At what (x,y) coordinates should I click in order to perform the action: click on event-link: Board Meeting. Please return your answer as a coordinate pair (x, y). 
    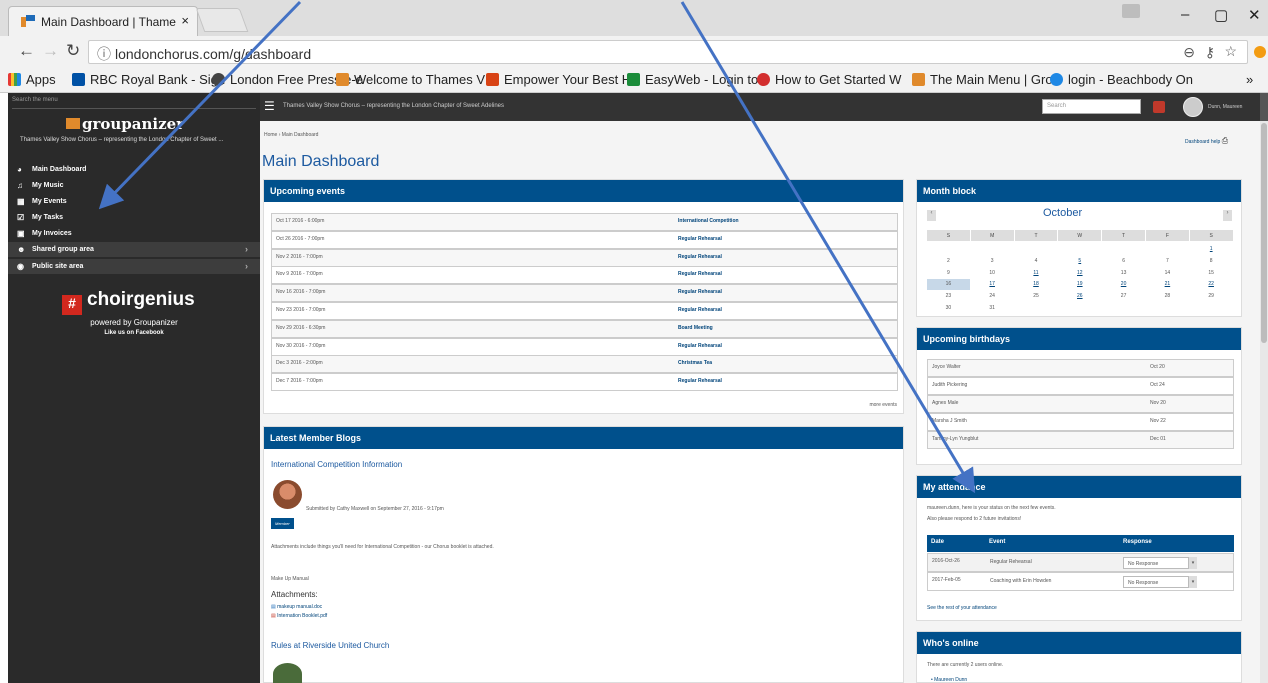
    Looking at the image, I should click on (695, 328).